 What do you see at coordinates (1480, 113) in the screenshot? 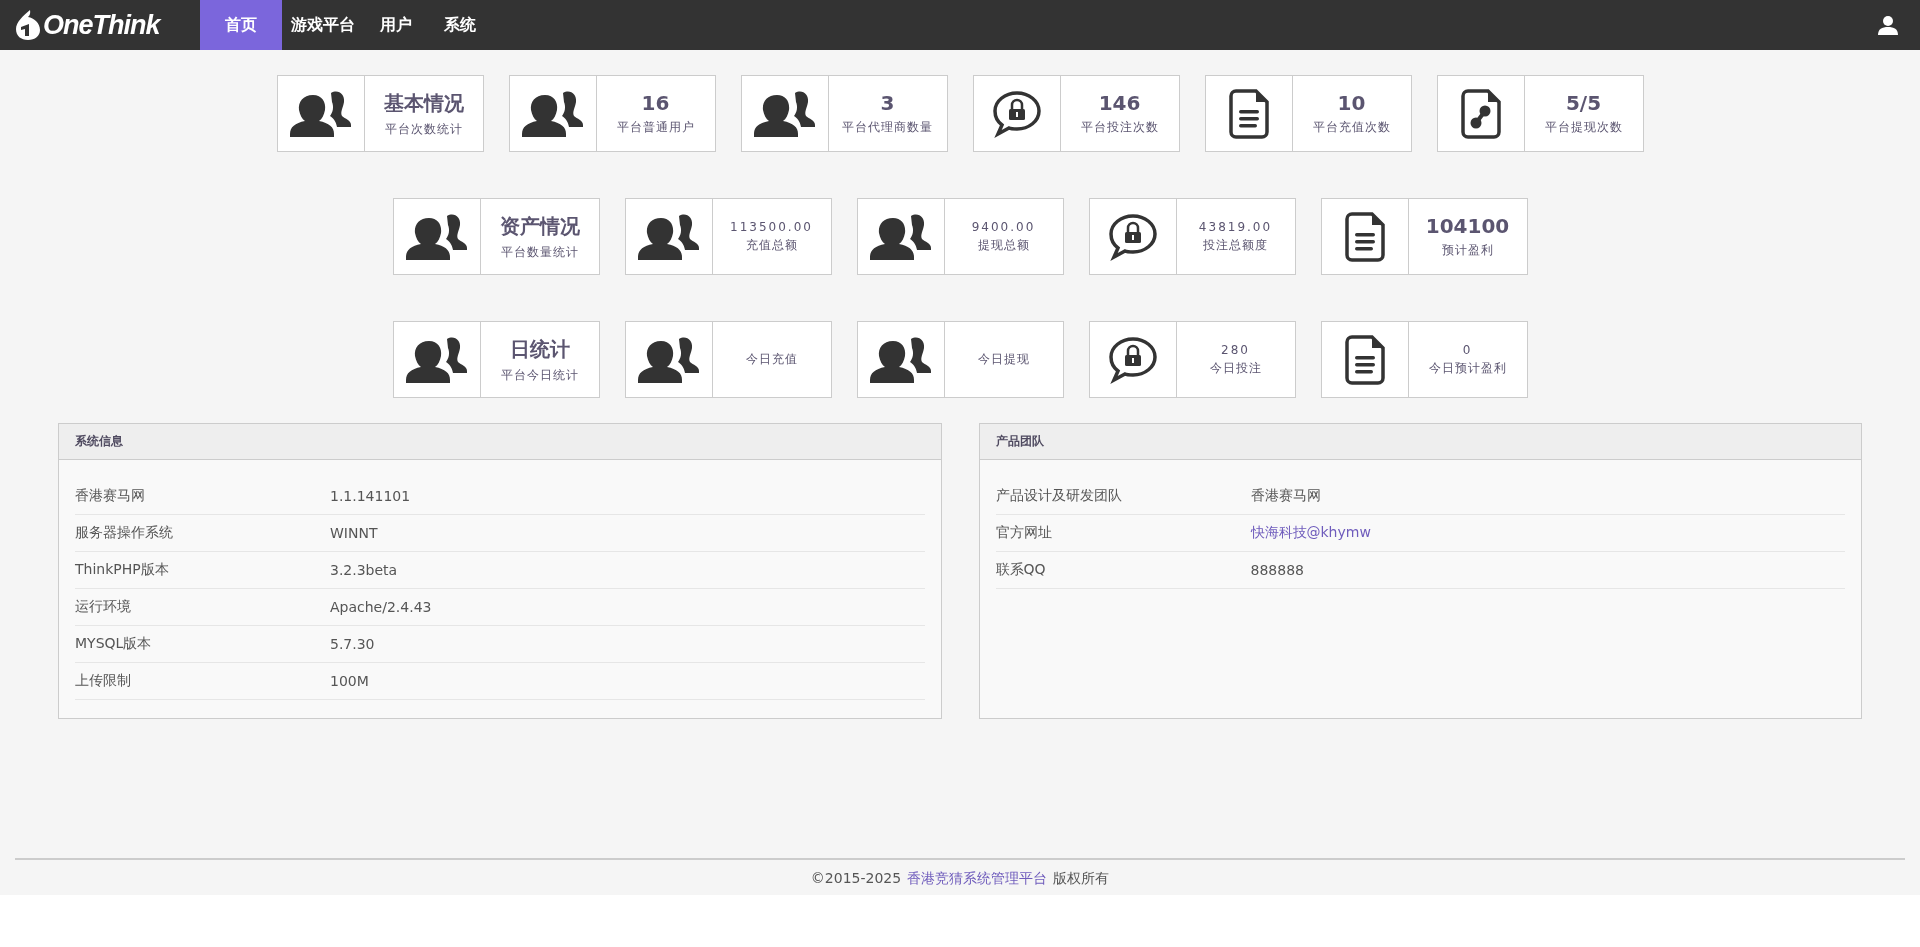
I see `document-link-icon` at bounding box center [1480, 113].